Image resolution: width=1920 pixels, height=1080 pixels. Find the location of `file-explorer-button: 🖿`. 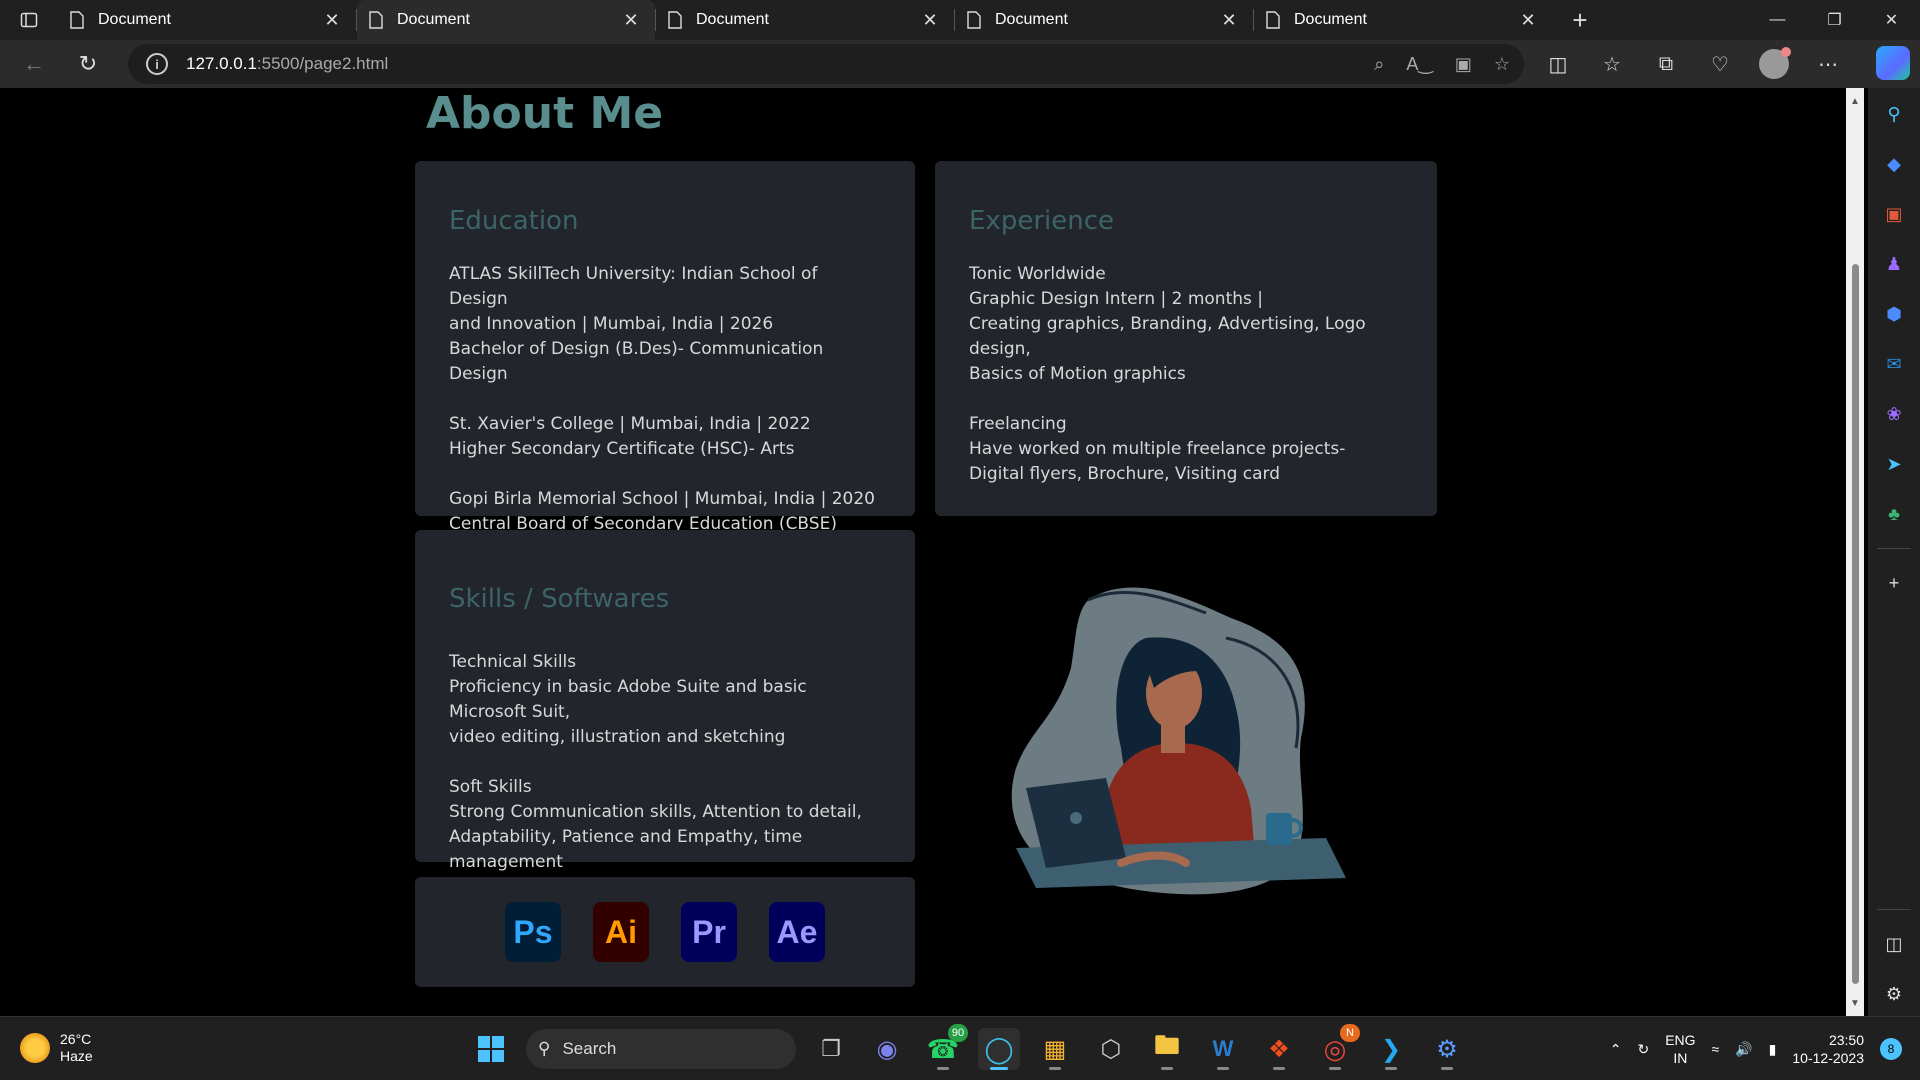

file-explorer-button: 🖿 is located at coordinates (1167, 1049).